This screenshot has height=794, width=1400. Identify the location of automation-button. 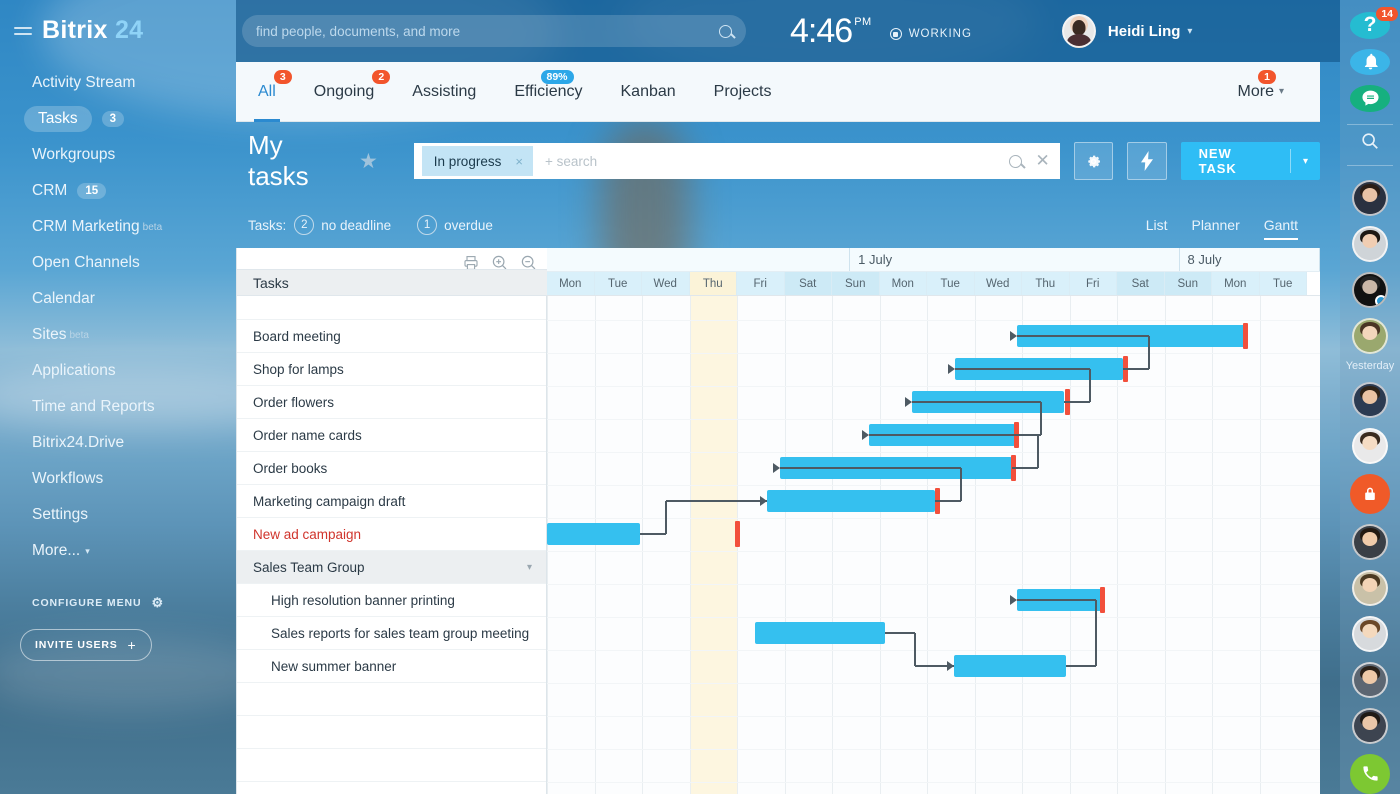
(1147, 161).